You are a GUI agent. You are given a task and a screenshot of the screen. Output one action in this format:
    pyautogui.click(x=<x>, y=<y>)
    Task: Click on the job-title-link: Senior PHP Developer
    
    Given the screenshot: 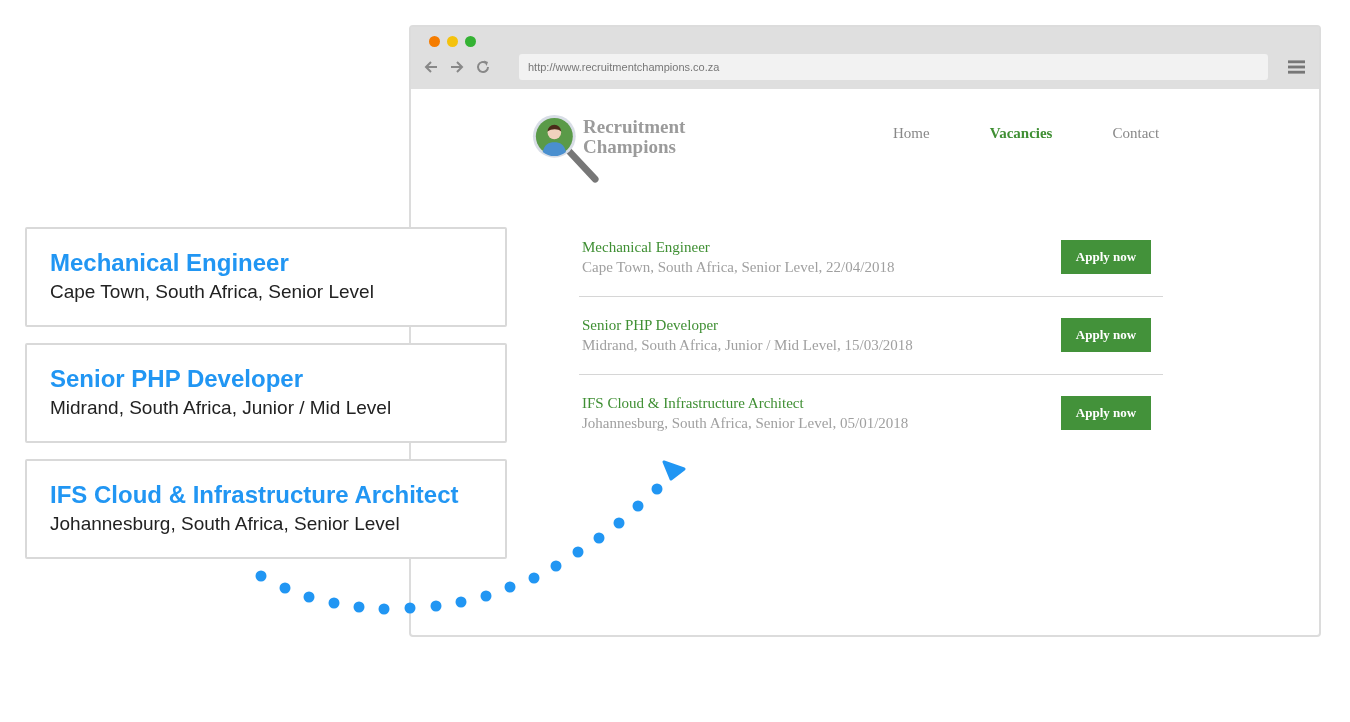 What is the action you would take?
    pyautogui.click(x=747, y=325)
    